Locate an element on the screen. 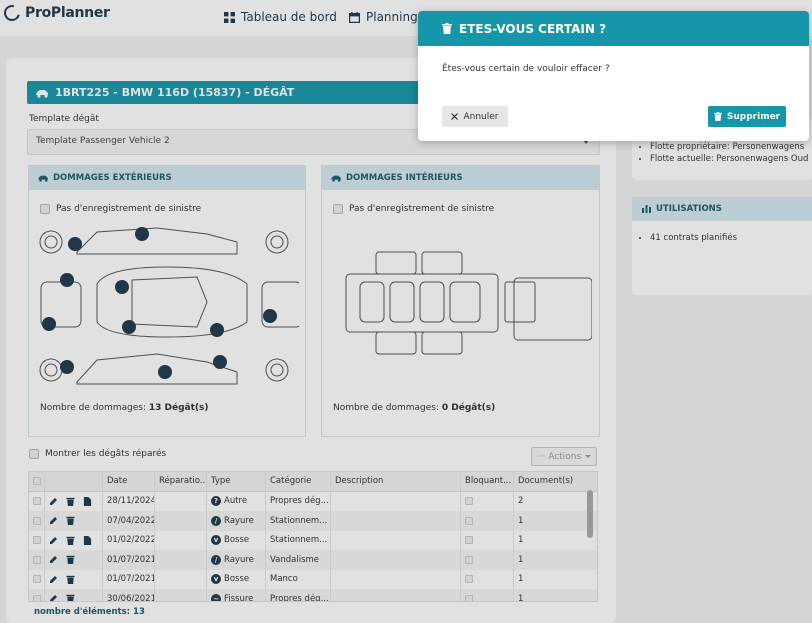  interior-no-claim-checkbox: Pas d'enregistrement de sinistre is located at coordinates (413, 209).